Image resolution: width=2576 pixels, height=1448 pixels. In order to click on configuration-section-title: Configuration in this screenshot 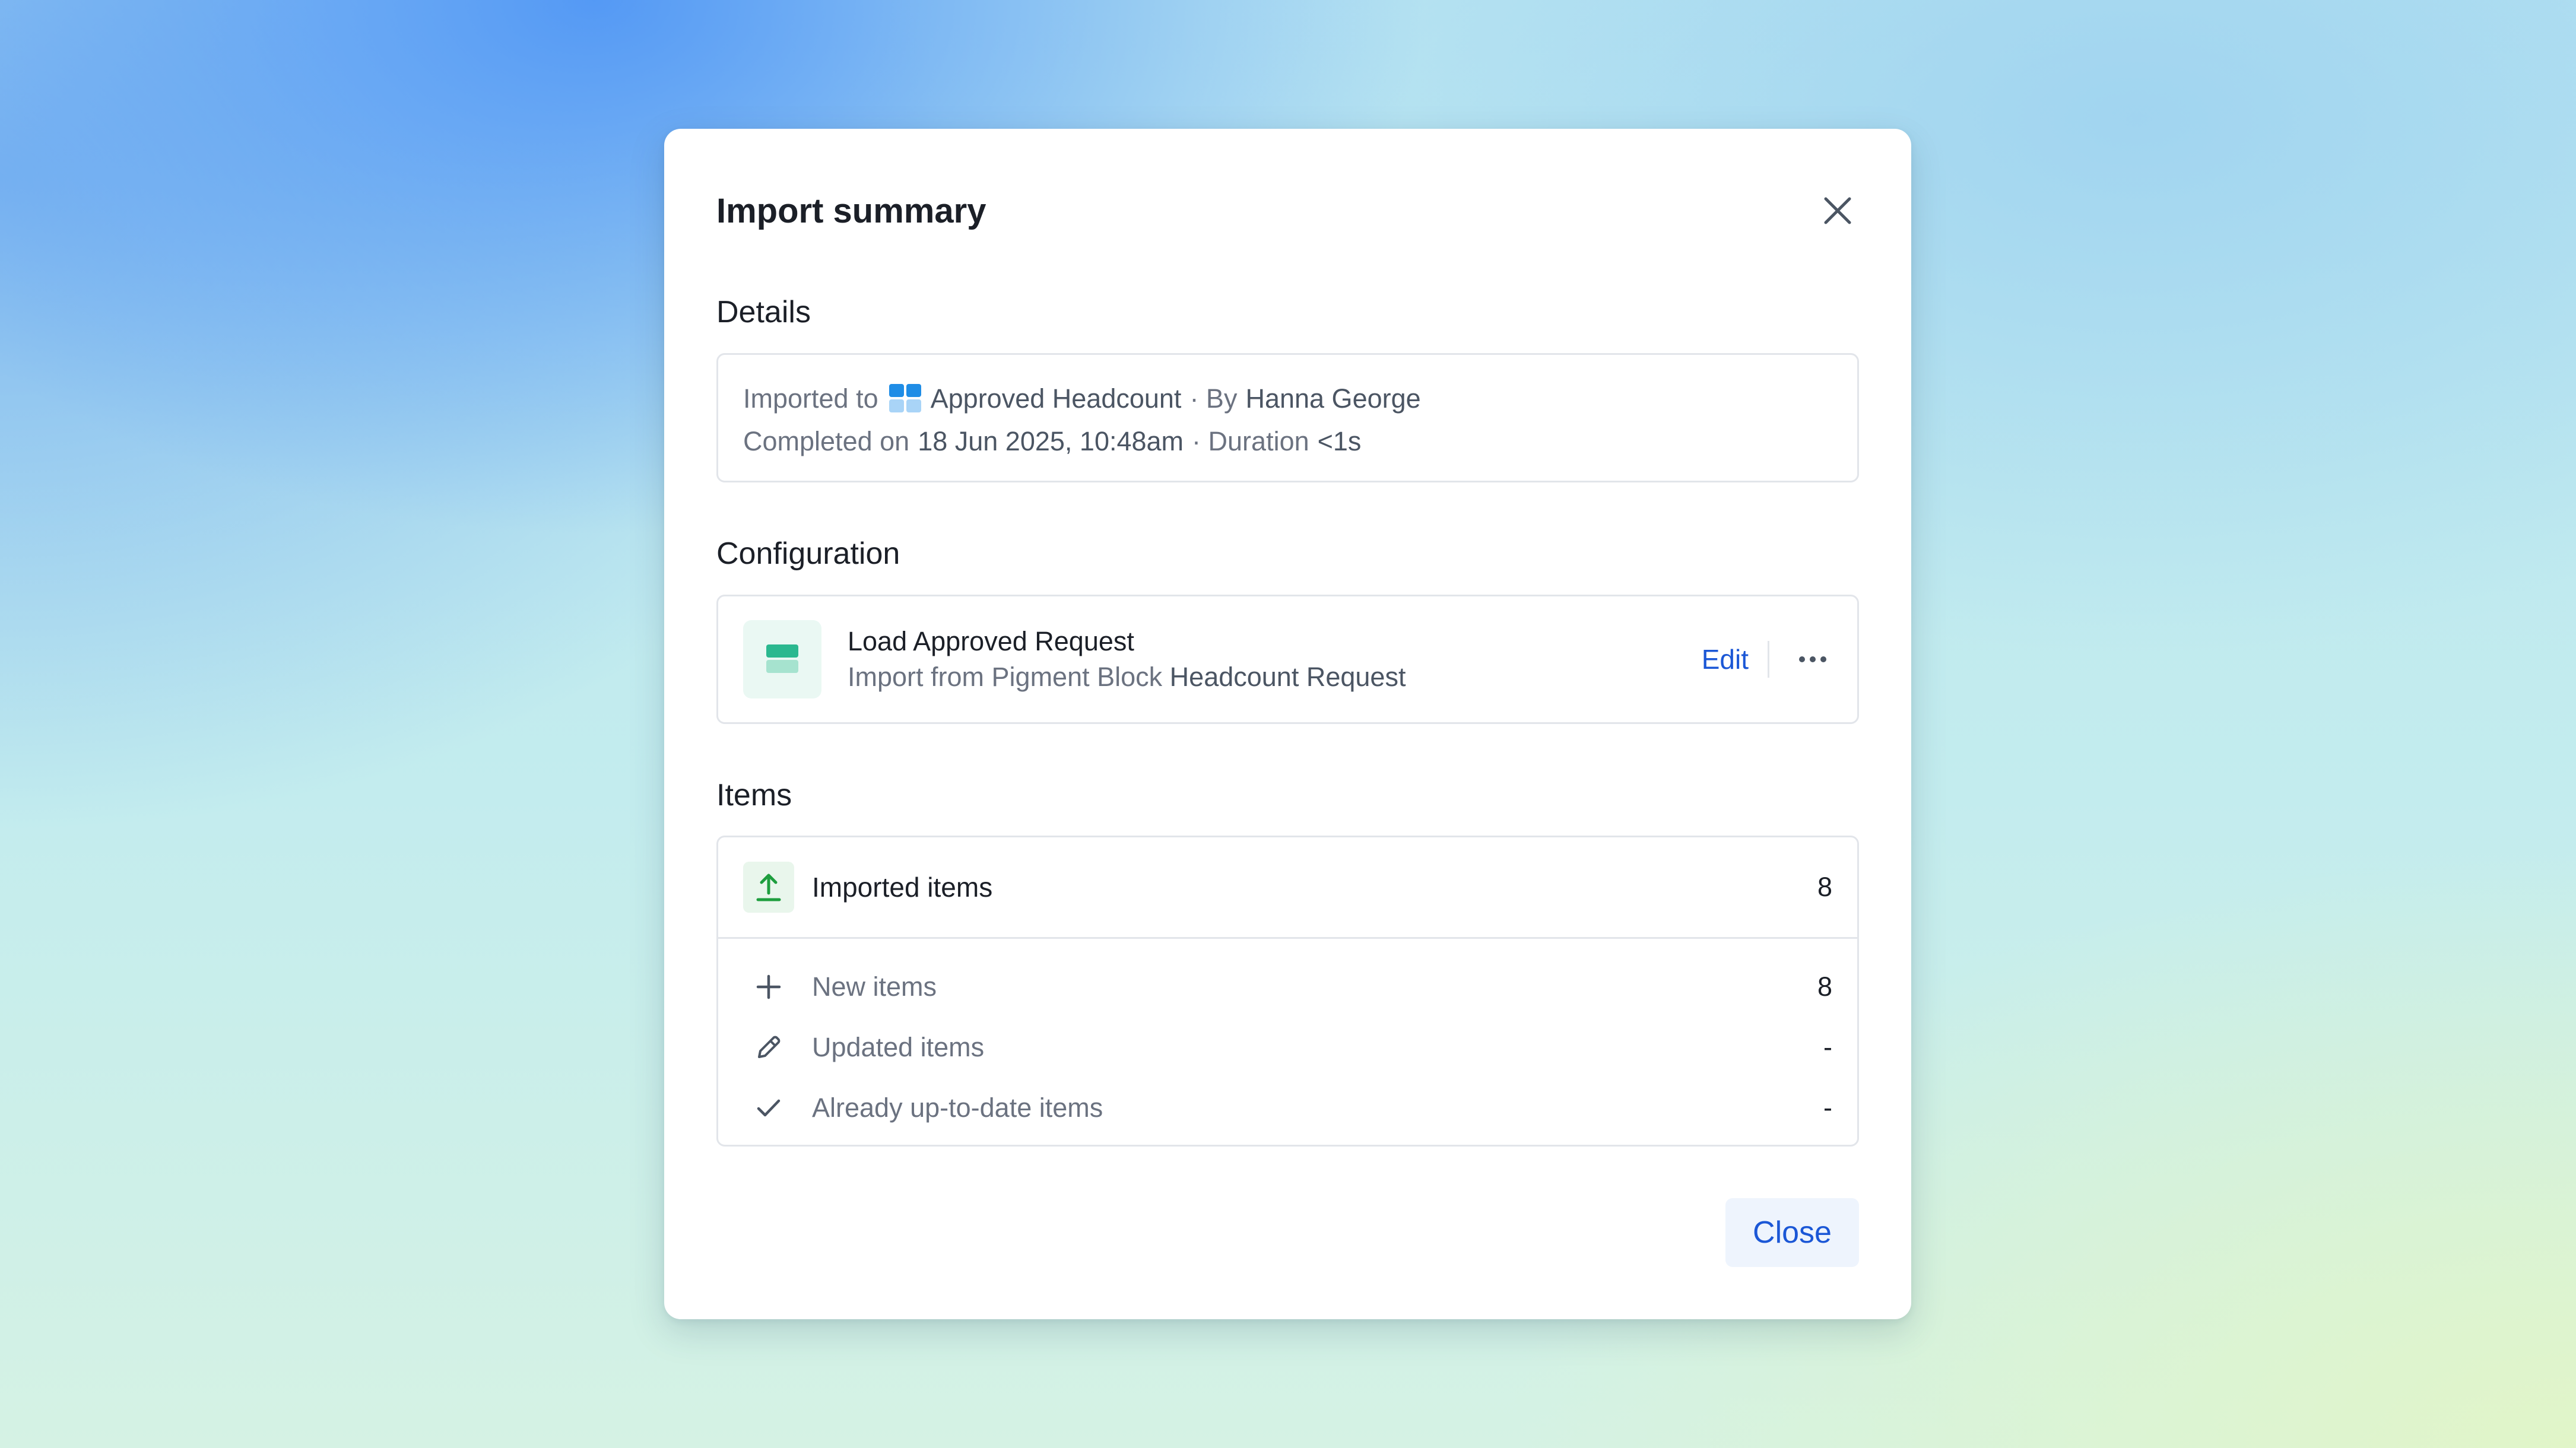, I will do `click(808, 553)`.